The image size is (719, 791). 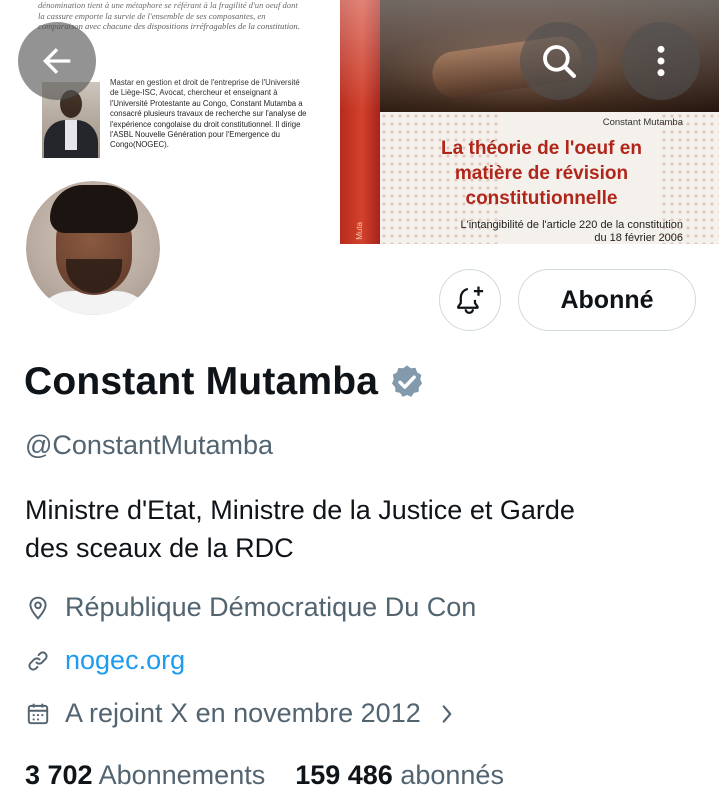 I want to click on search-icon, so click(x=559, y=61).